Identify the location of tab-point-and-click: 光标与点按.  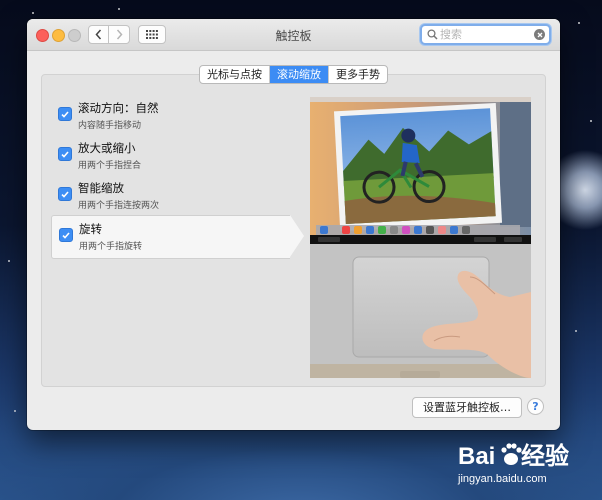
(235, 74).